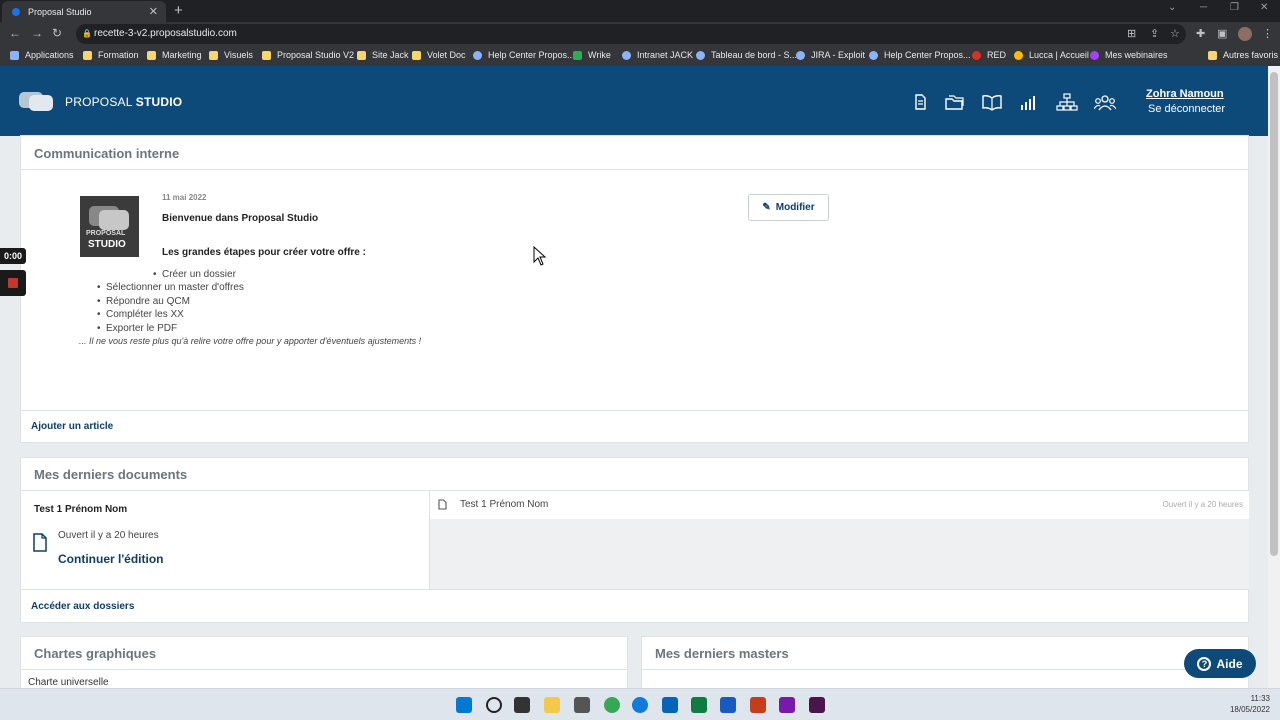 The width and height of the screenshot is (1280, 720). I want to click on address-bar: 🔒 recette-3-v2.proposalstudio.com, so click(631, 34).